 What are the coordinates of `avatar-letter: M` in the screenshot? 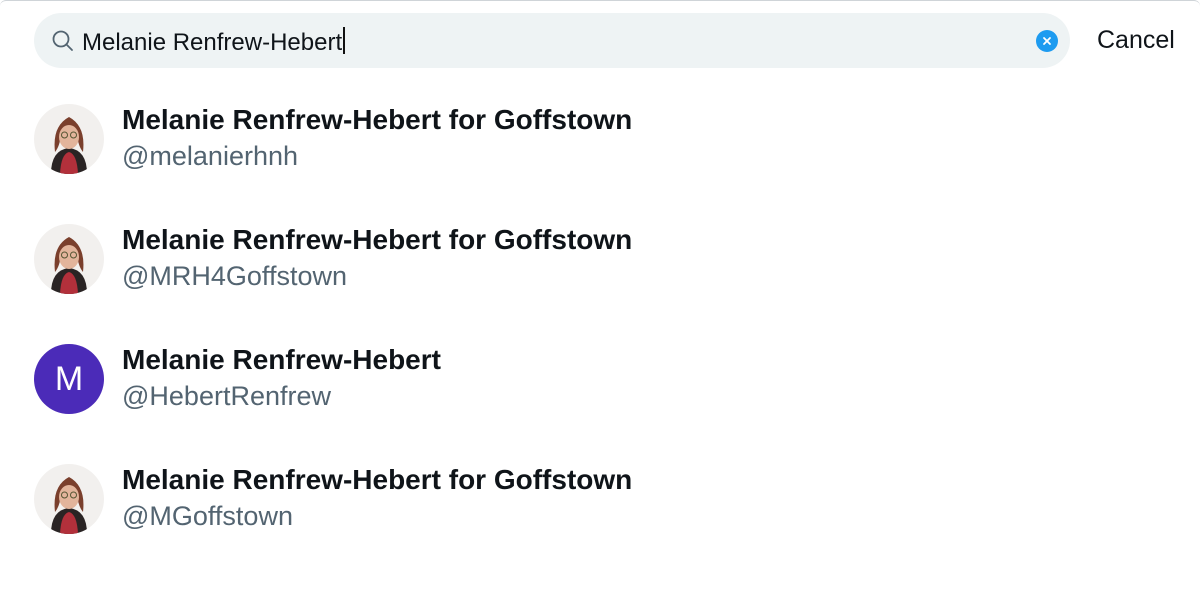 It's located at (69, 378).